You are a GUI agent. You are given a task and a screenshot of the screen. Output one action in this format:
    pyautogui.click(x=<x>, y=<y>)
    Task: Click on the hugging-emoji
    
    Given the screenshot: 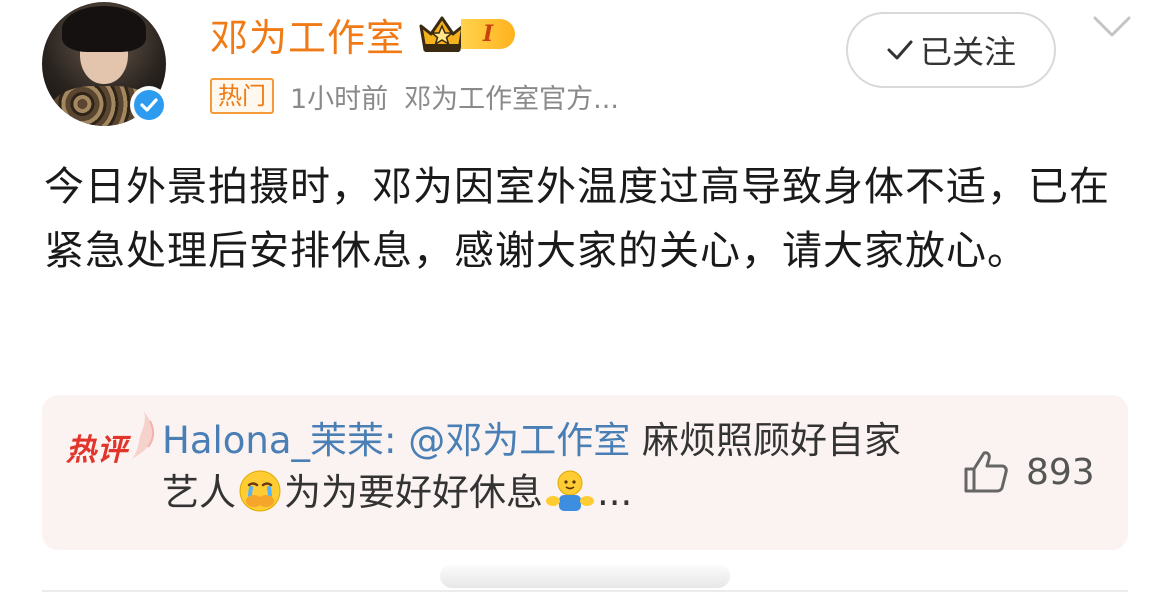 What is the action you would take?
    pyautogui.click(x=570, y=490)
    